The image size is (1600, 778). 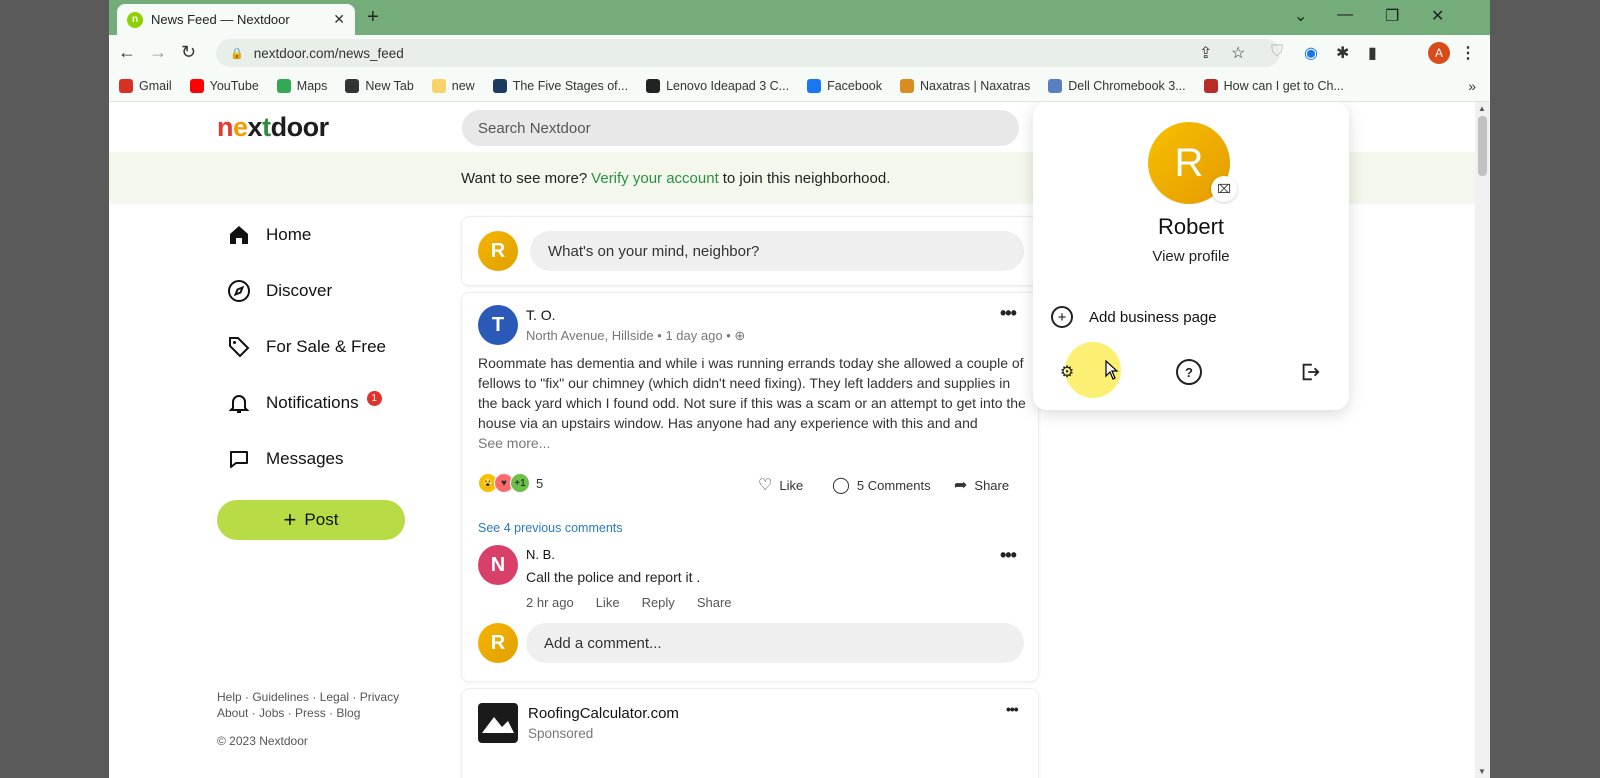 I want to click on tab-search-chevron-icon: ⌄, so click(x=1300, y=16).